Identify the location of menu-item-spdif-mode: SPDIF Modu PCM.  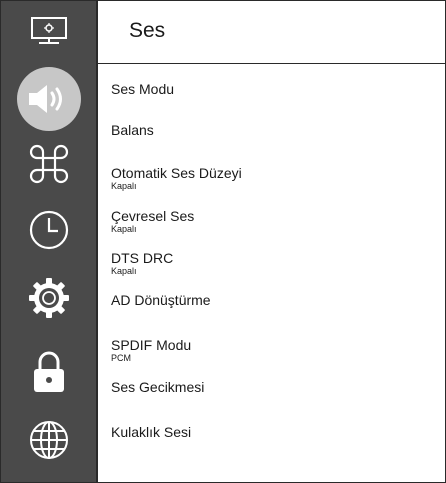
(271, 350).